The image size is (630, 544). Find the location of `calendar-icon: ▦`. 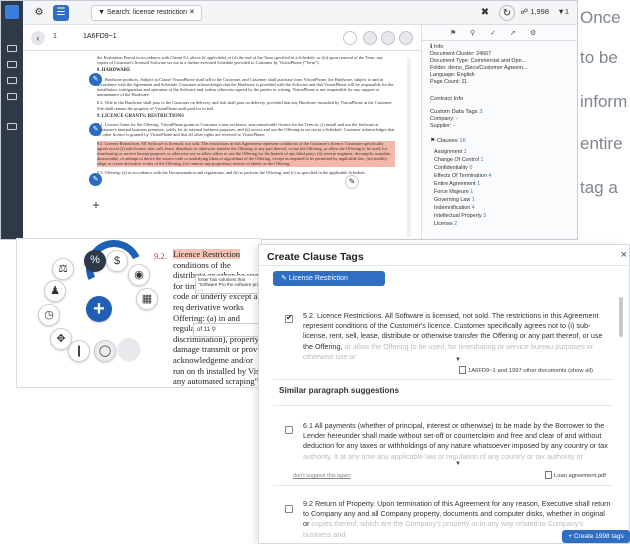

calendar-icon: ▦ is located at coordinates (147, 299).